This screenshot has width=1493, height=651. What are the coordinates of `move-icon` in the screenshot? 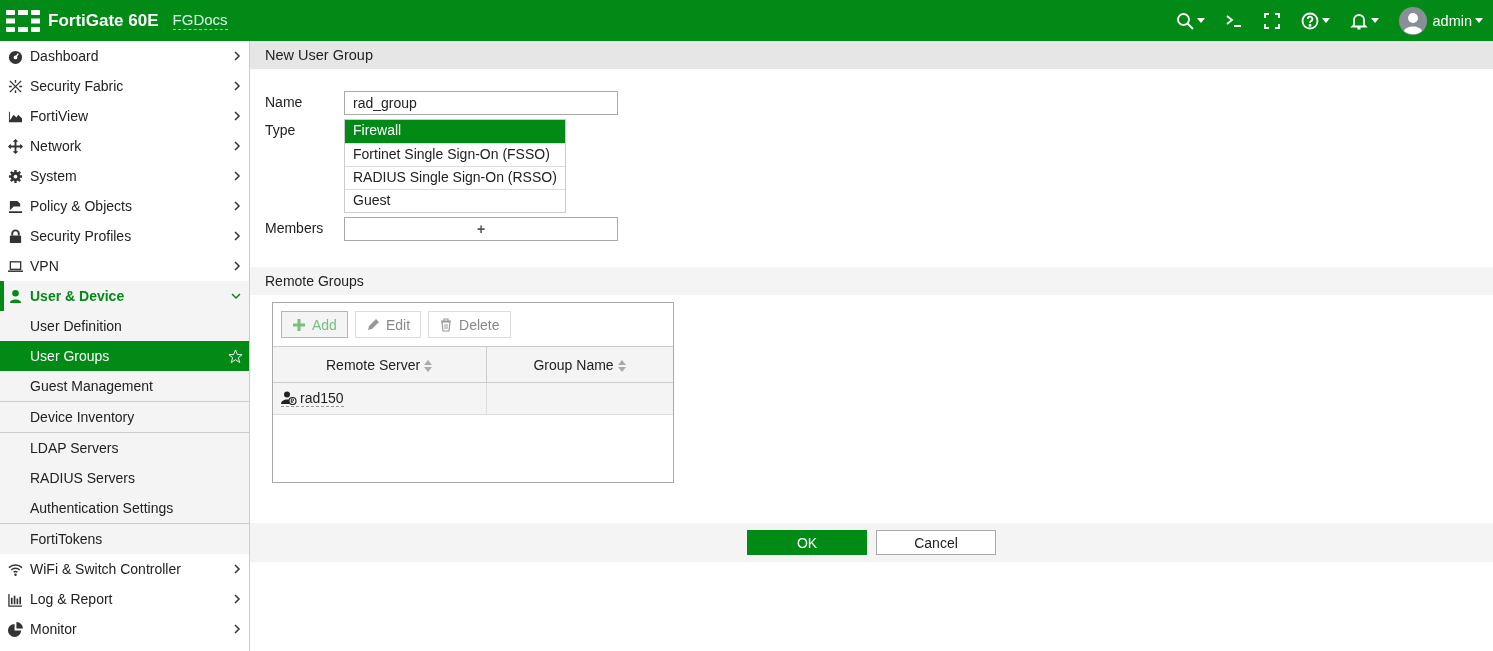 It's located at (15, 146).